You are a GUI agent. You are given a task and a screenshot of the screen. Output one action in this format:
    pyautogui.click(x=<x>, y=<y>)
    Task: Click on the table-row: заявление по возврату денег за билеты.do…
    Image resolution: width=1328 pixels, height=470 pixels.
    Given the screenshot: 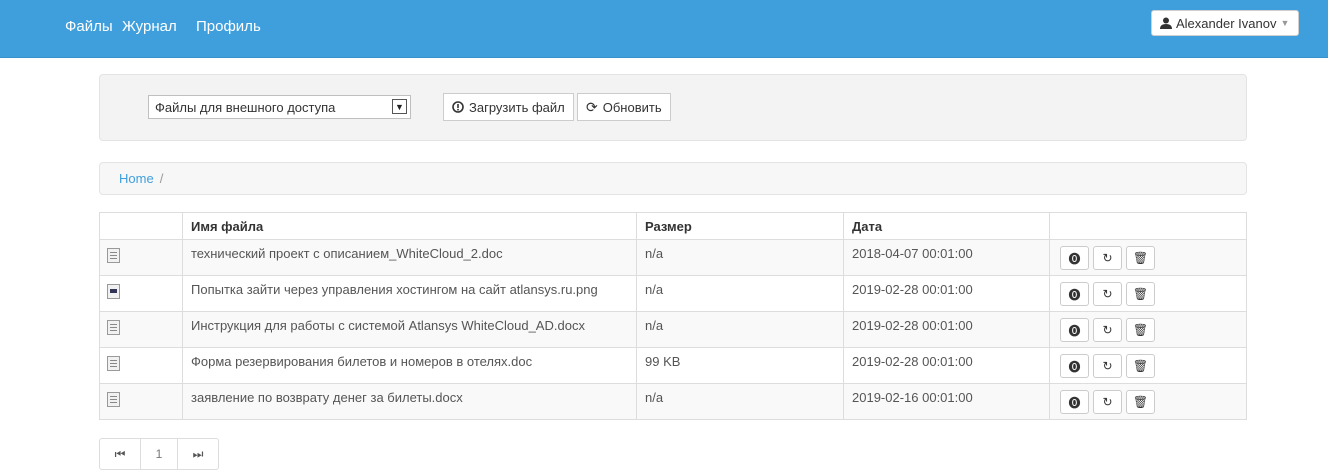 What is the action you would take?
    pyautogui.click(x=673, y=401)
    